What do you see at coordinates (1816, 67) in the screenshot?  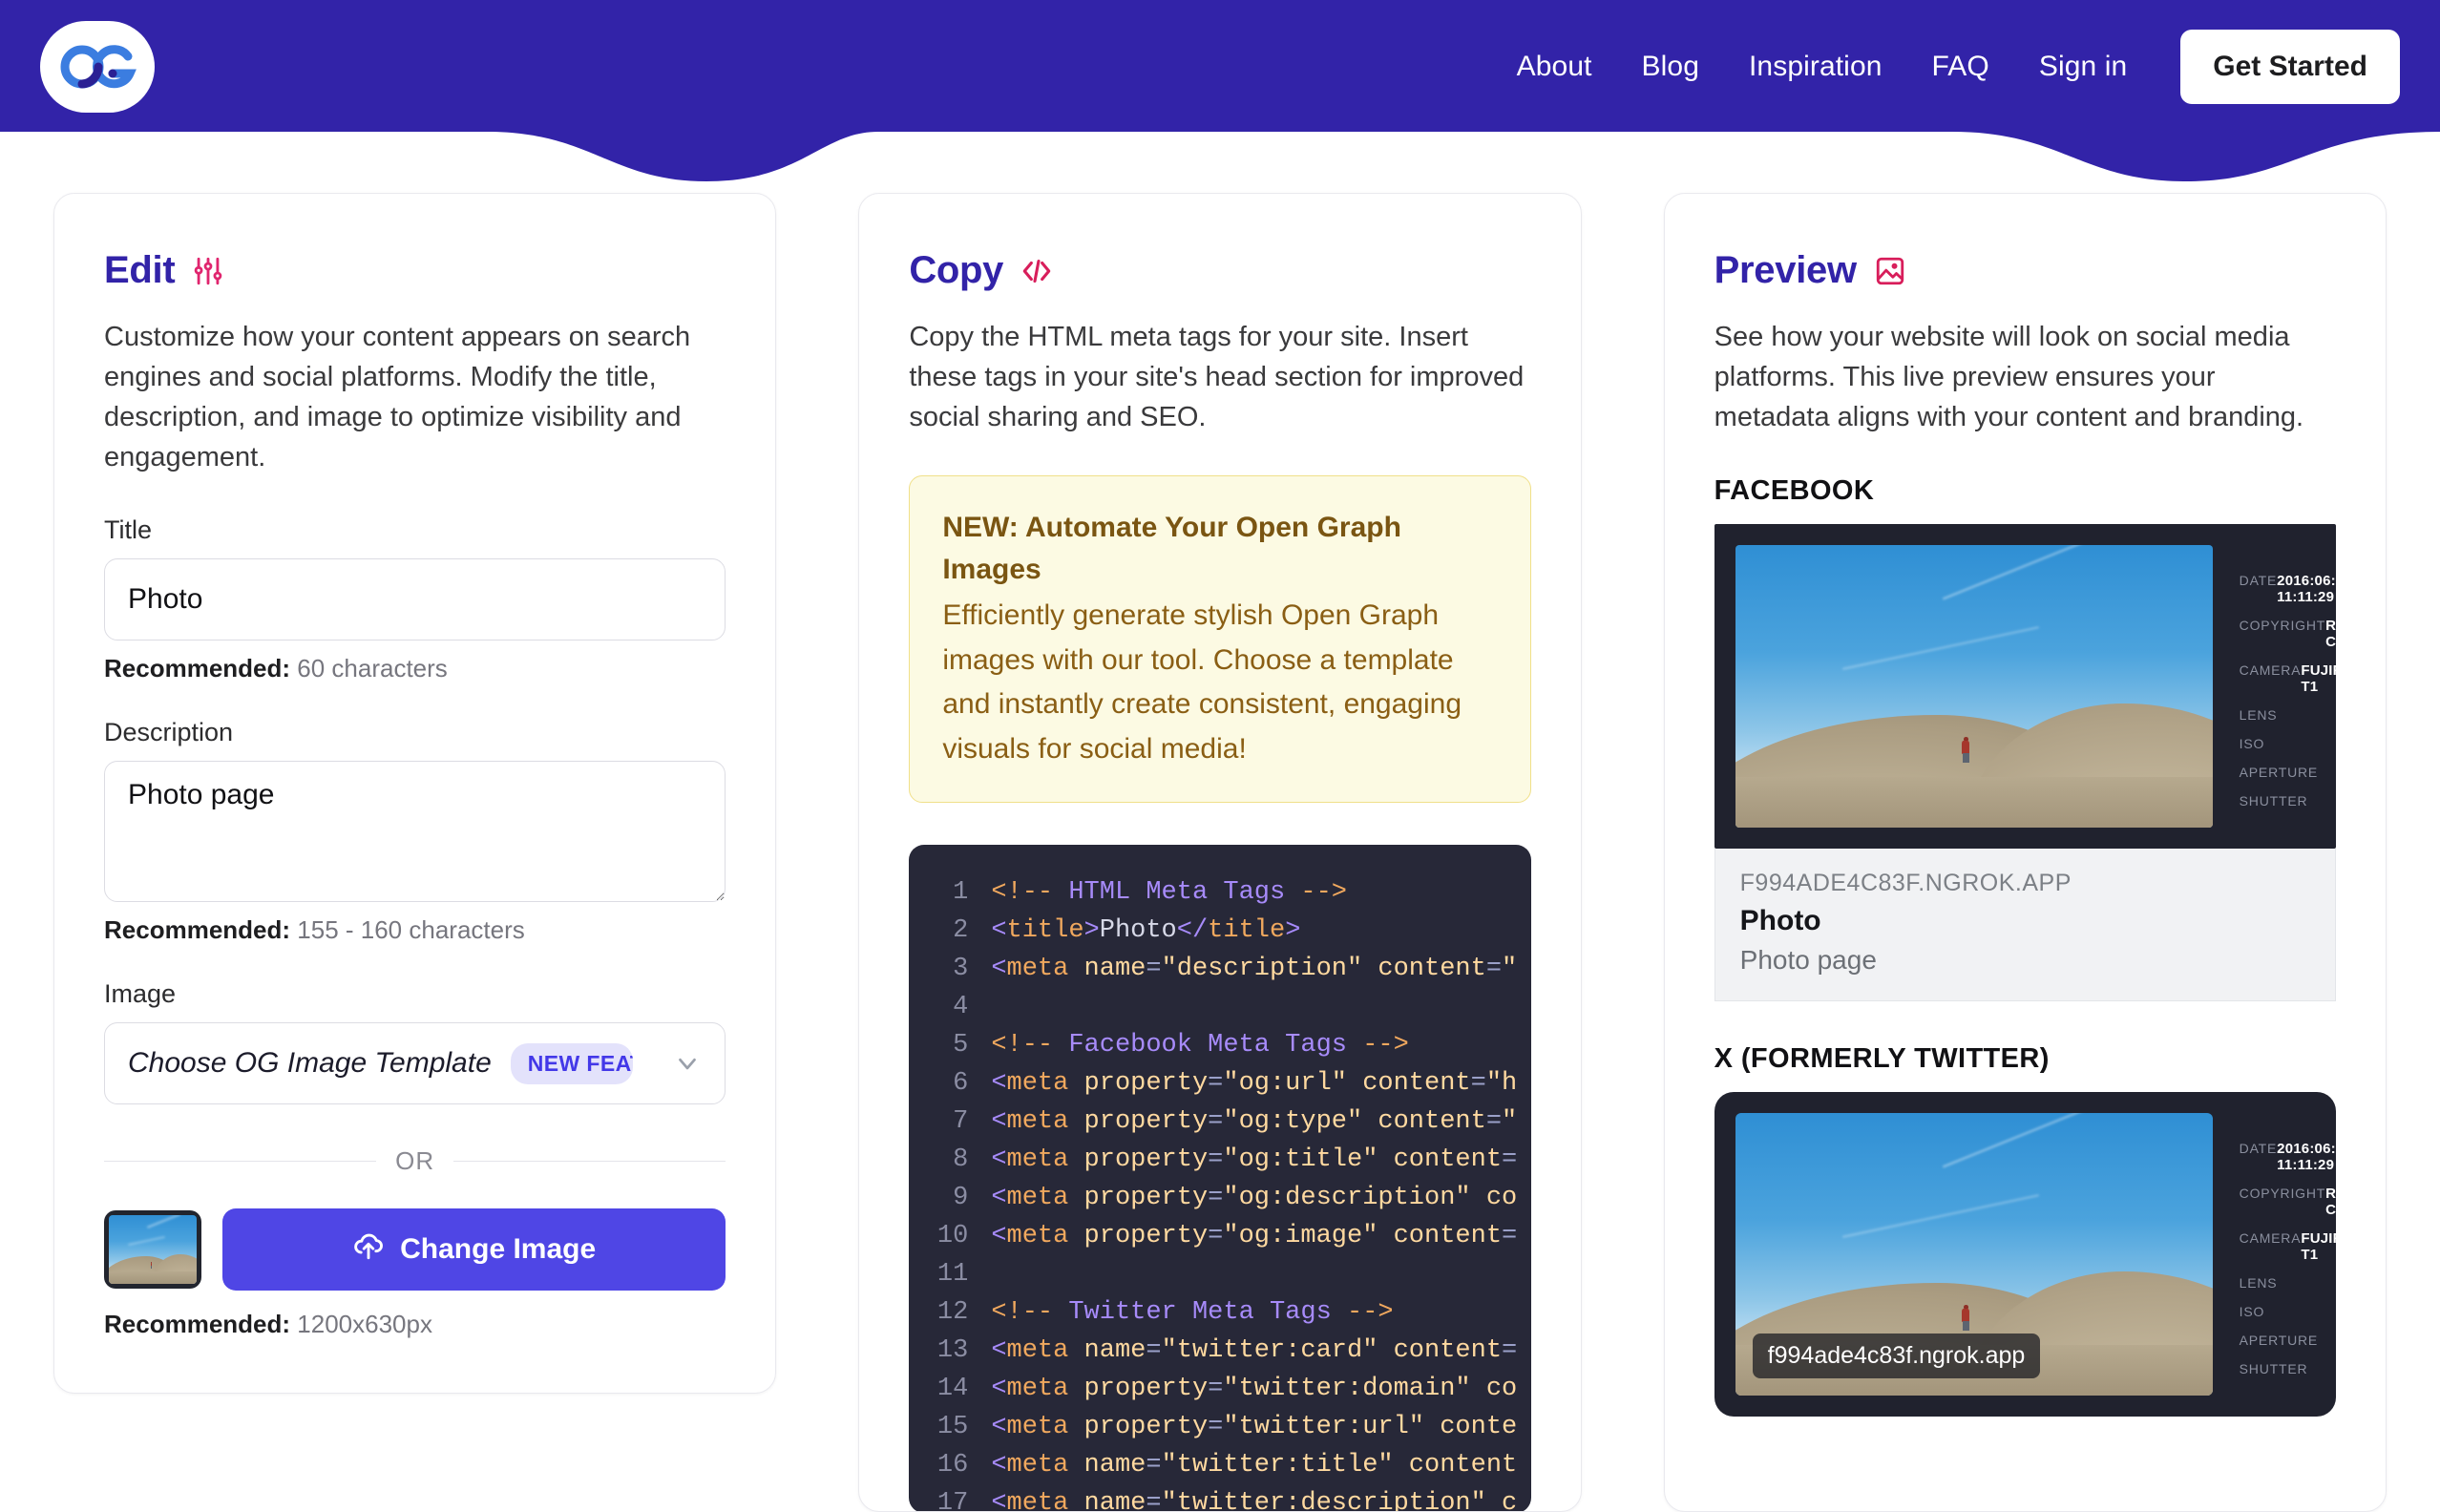 I see `nav-link-inspiration: Inspiration` at bounding box center [1816, 67].